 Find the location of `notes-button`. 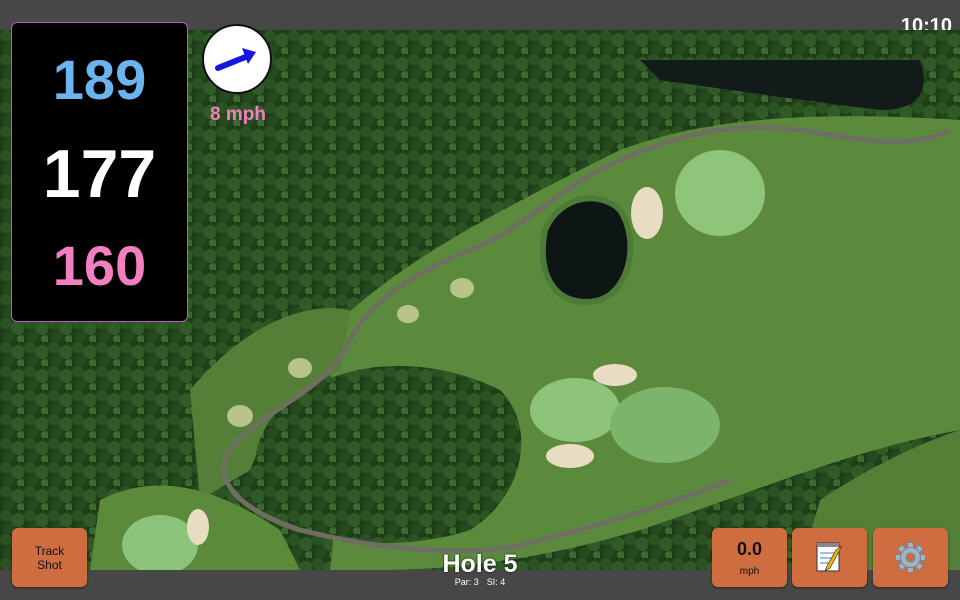

notes-button is located at coordinates (829, 557).